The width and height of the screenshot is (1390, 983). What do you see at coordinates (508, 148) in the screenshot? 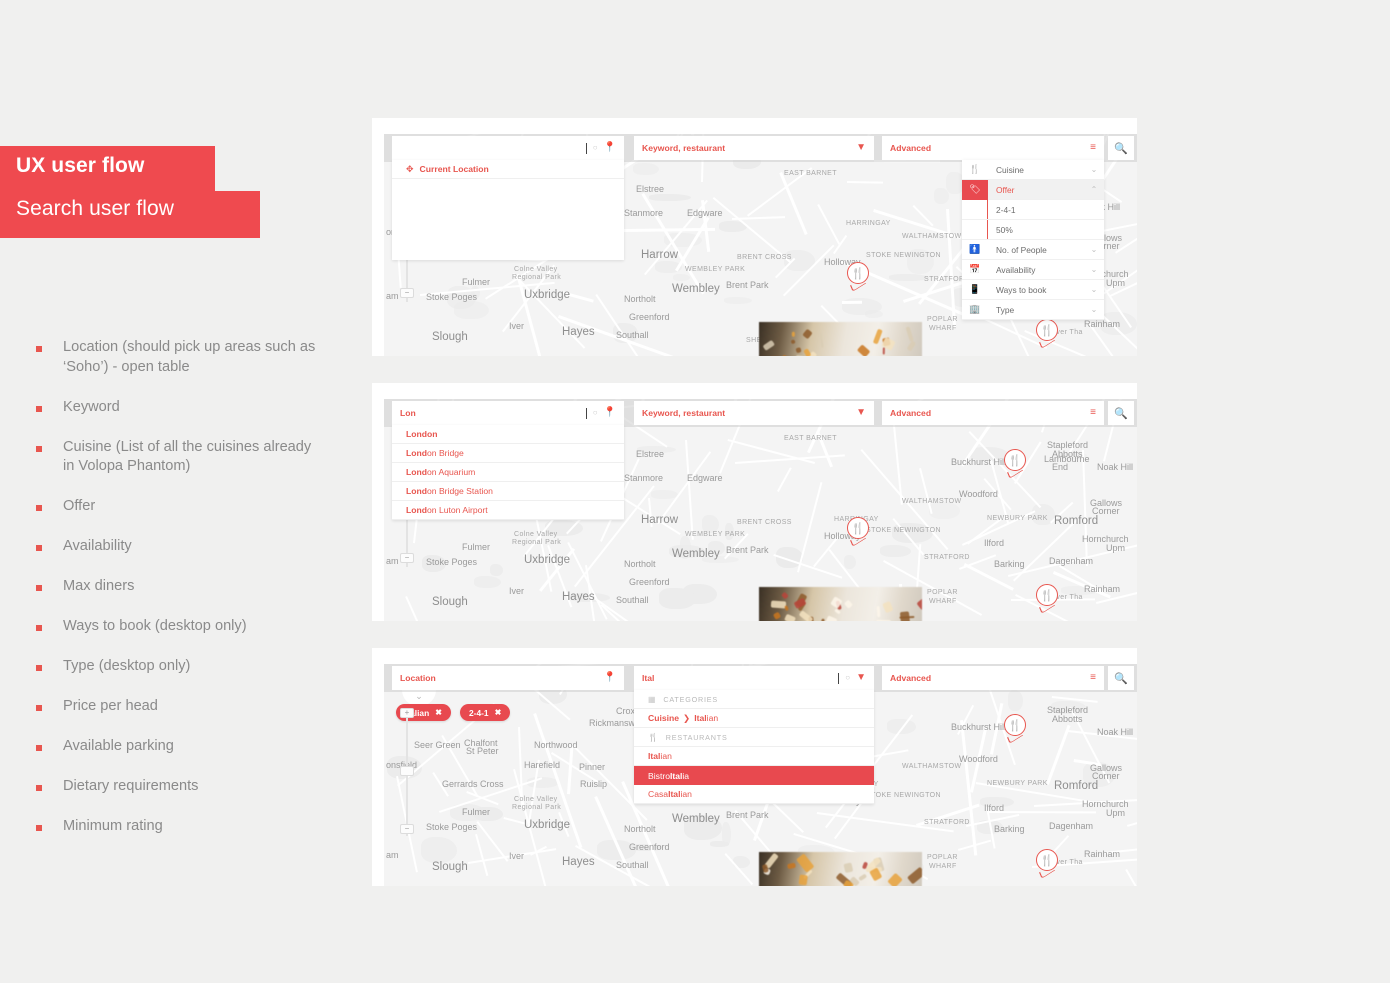
I see `location-input-1: ○ 📍` at bounding box center [508, 148].